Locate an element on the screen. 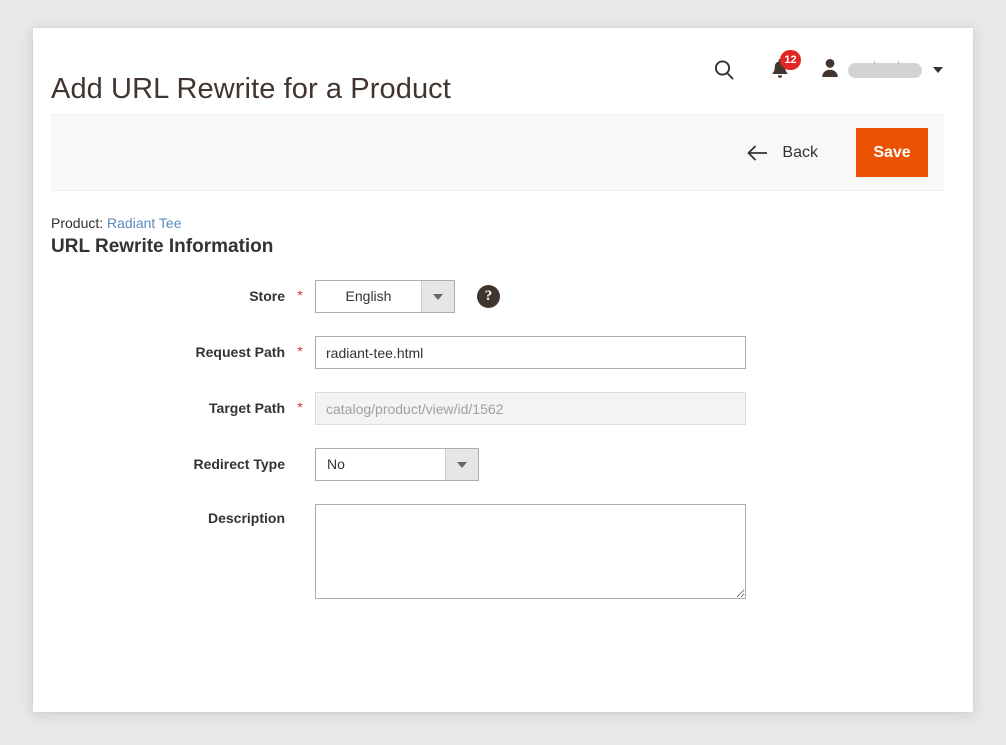  form-row-request-path: Request Path * is located at coordinates (512, 352).